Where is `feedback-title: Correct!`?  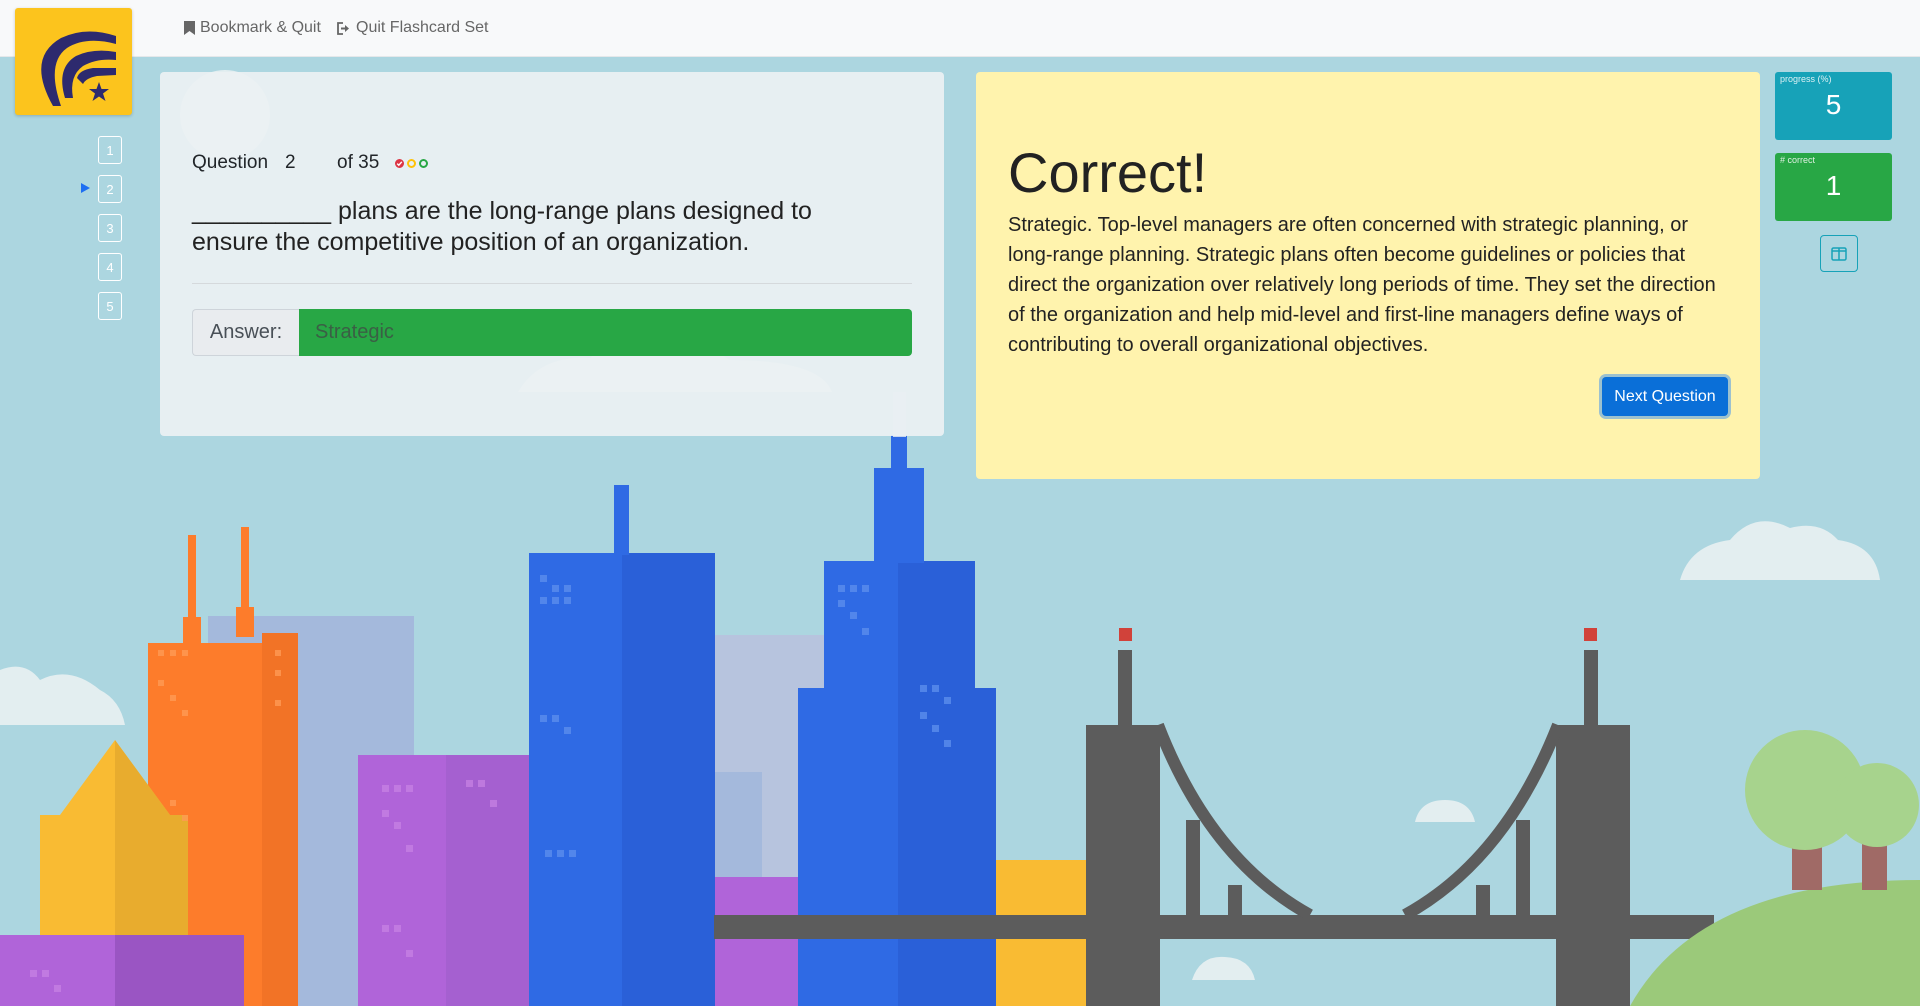
feedback-title: Correct! is located at coordinates (1108, 172).